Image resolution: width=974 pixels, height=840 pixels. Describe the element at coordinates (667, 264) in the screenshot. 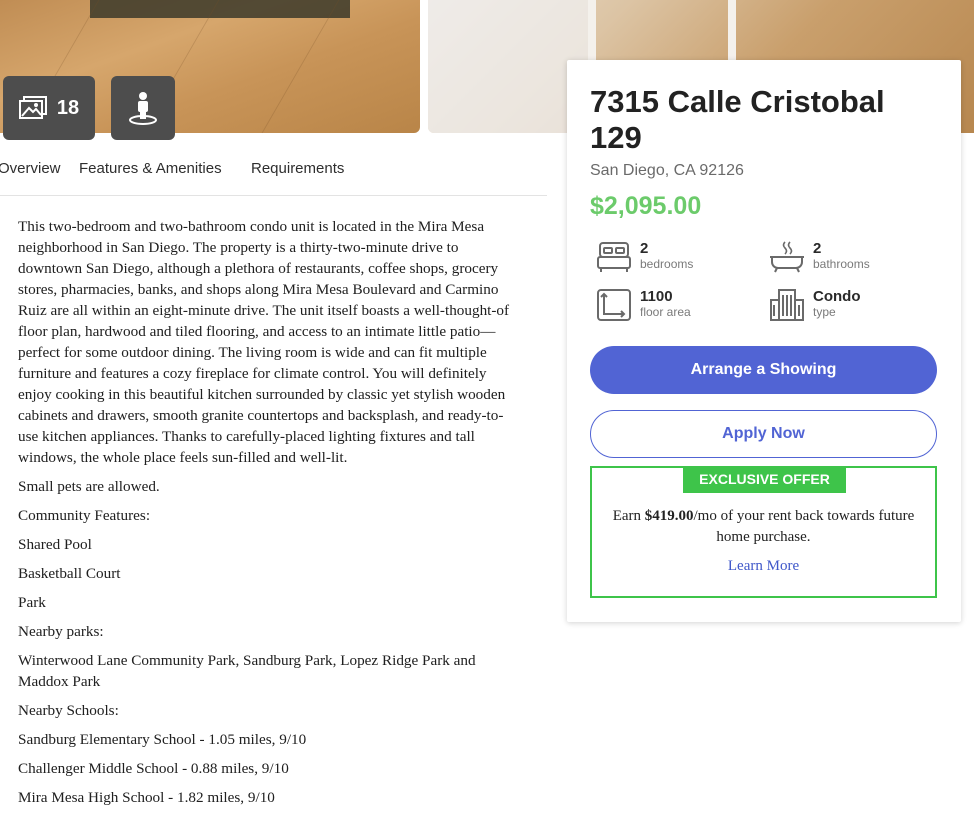

I see `bedrooms-label: bedrooms` at that location.